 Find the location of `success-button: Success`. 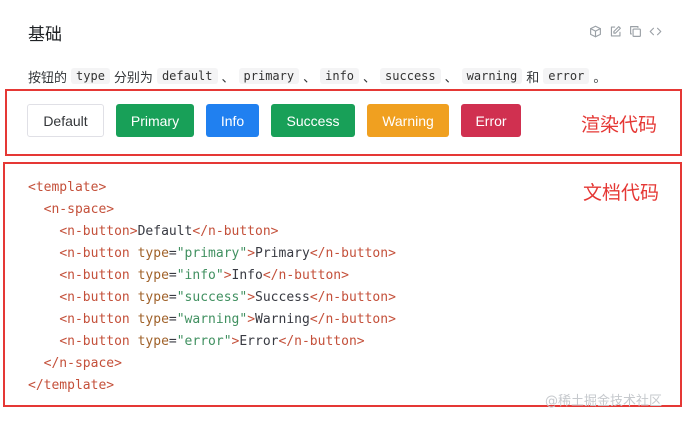

success-button: Success is located at coordinates (313, 120).